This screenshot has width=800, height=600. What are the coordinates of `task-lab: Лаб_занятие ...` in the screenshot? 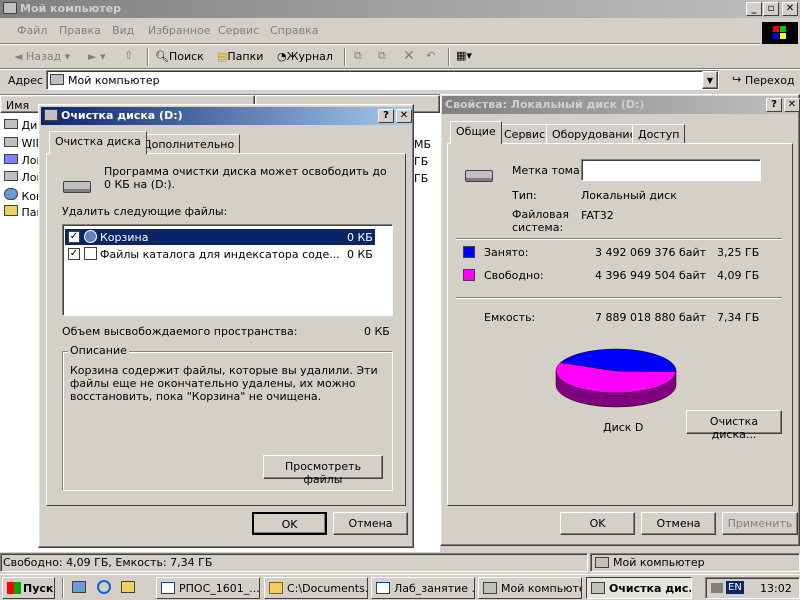 It's located at (423, 588).